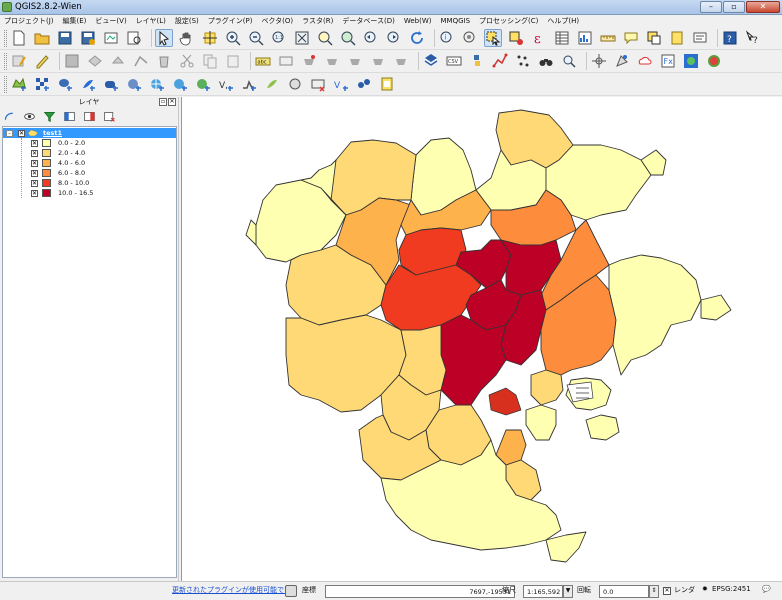  I want to click on add-postgis-layer-icon, so click(65, 84).